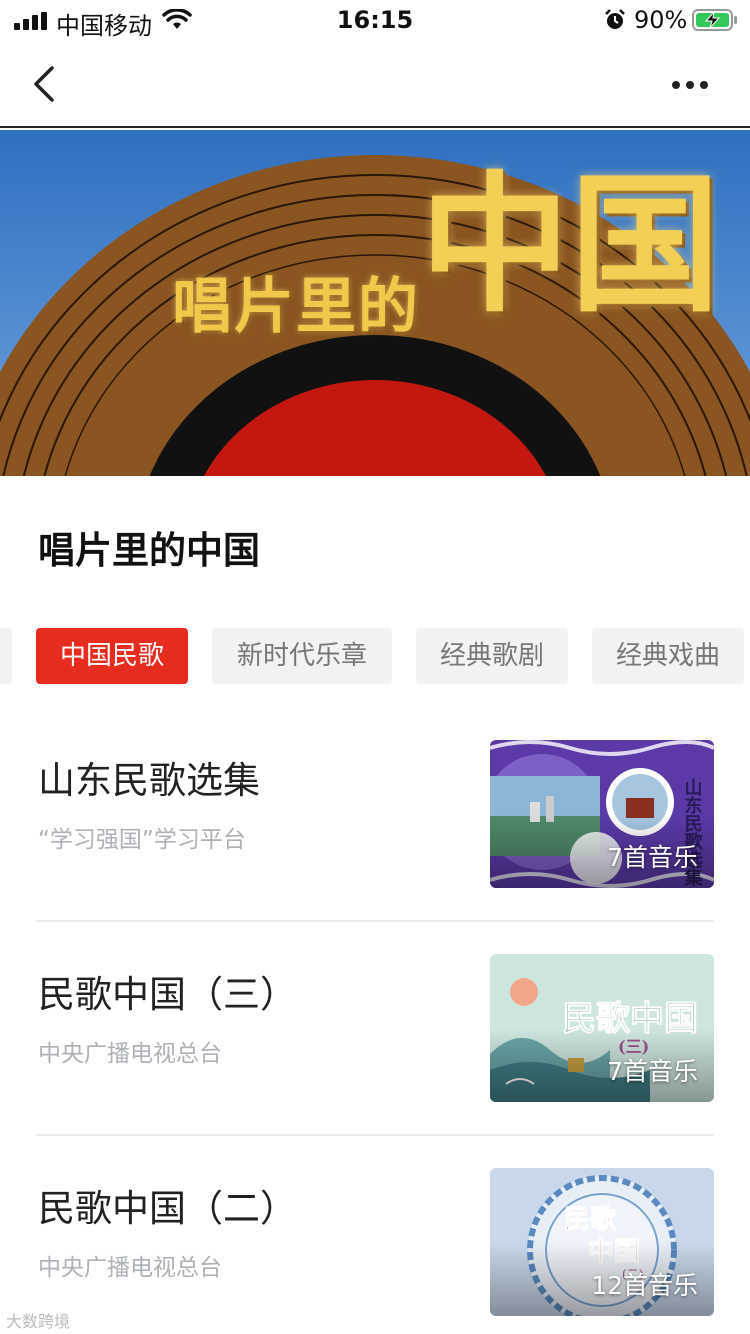  What do you see at coordinates (570, 245) in the screenshot?
I see `banner-title-large: 中国` at bounding box center [570, 245].